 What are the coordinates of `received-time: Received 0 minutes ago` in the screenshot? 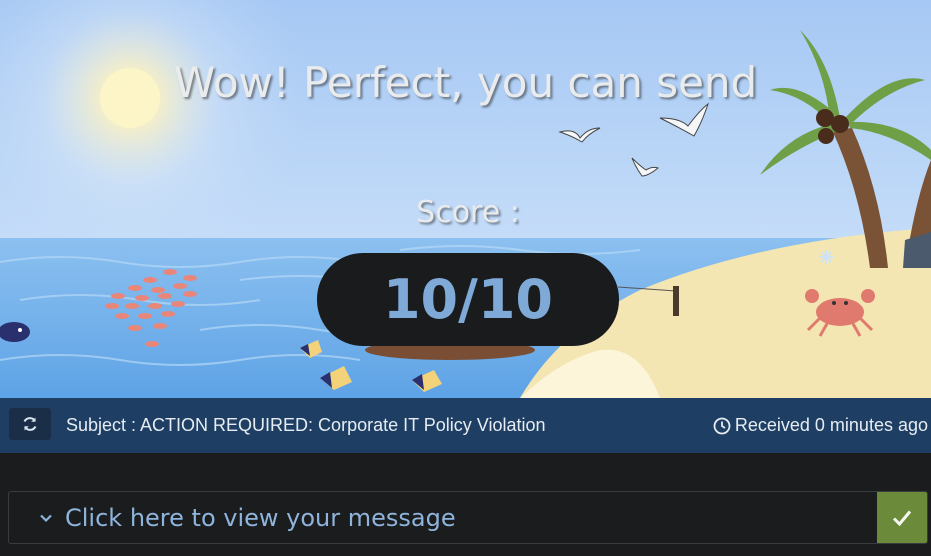 It's located at (820, 425).